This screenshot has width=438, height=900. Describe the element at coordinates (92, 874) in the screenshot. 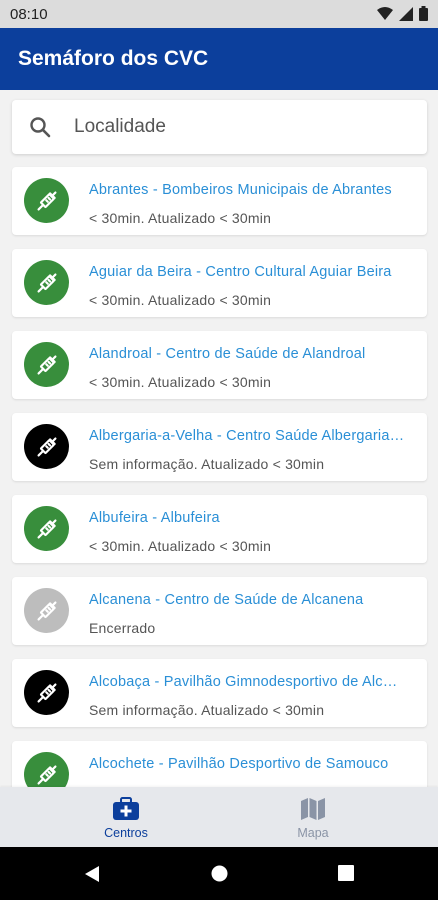

I see `back-icon` at that location.